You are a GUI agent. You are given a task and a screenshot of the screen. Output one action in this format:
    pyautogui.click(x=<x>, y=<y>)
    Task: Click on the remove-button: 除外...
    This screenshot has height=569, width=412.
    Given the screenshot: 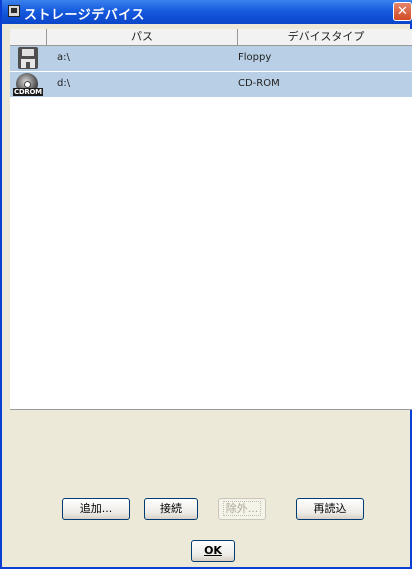 What is the action you would take?
    pyautogui.click(x=242, y=509)
    